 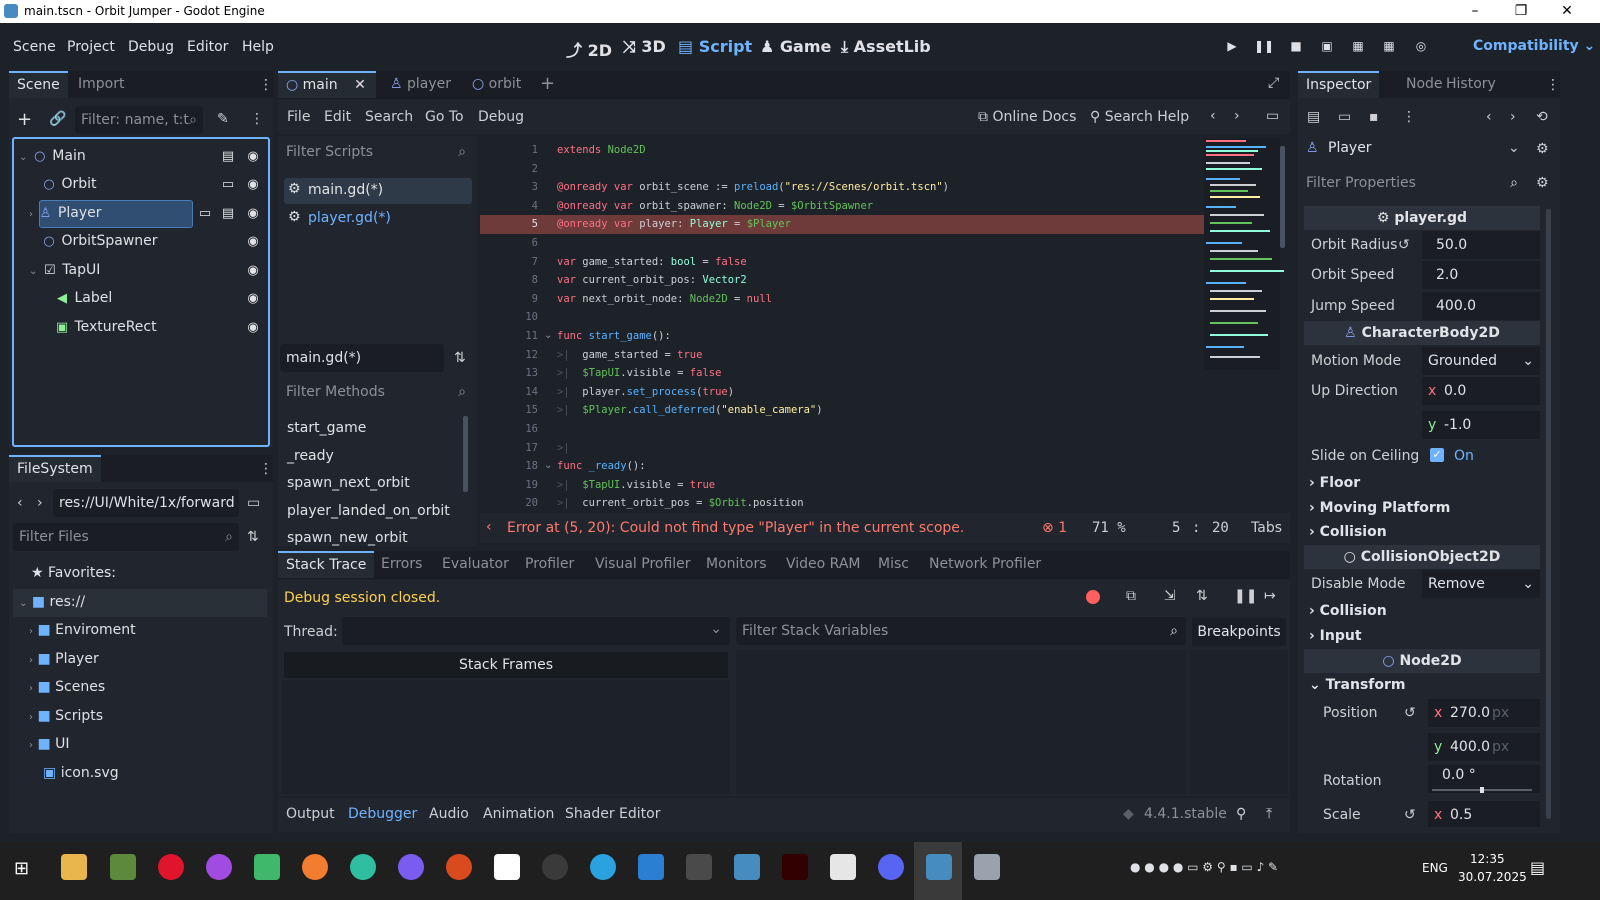 I want to click on save-resource-icon: ▪, so click(x=1374, y=117).